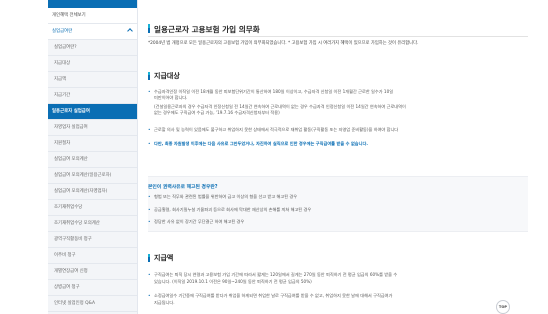  Describe the element at coordinates (92, 80) in the screenshot. I see `sidebar-item-amount: 지급액` at that location.